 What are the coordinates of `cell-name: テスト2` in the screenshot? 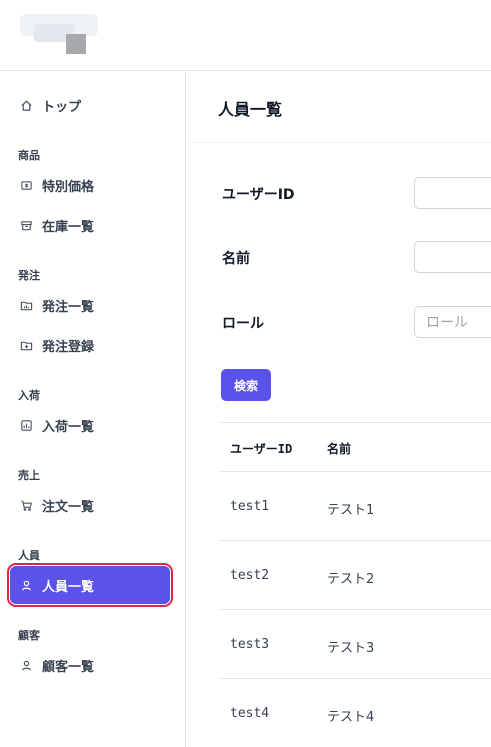 It's located at (351, 579).